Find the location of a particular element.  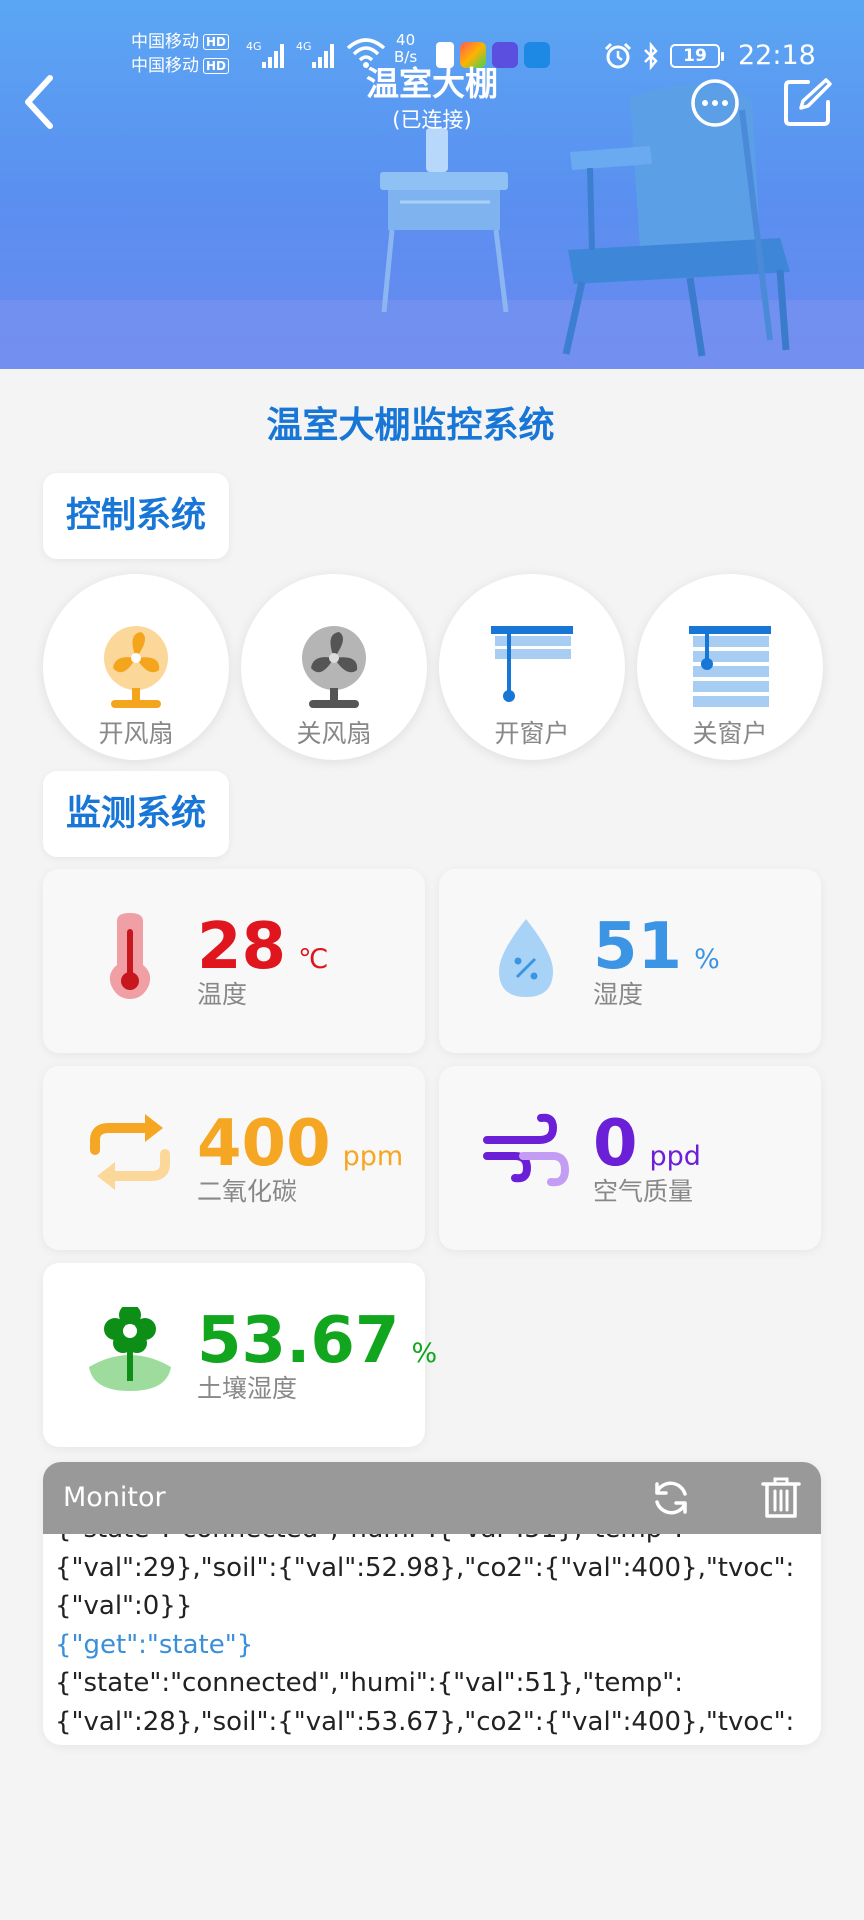

air-quality-unit: ppd is located at coordinates (675, 1156).